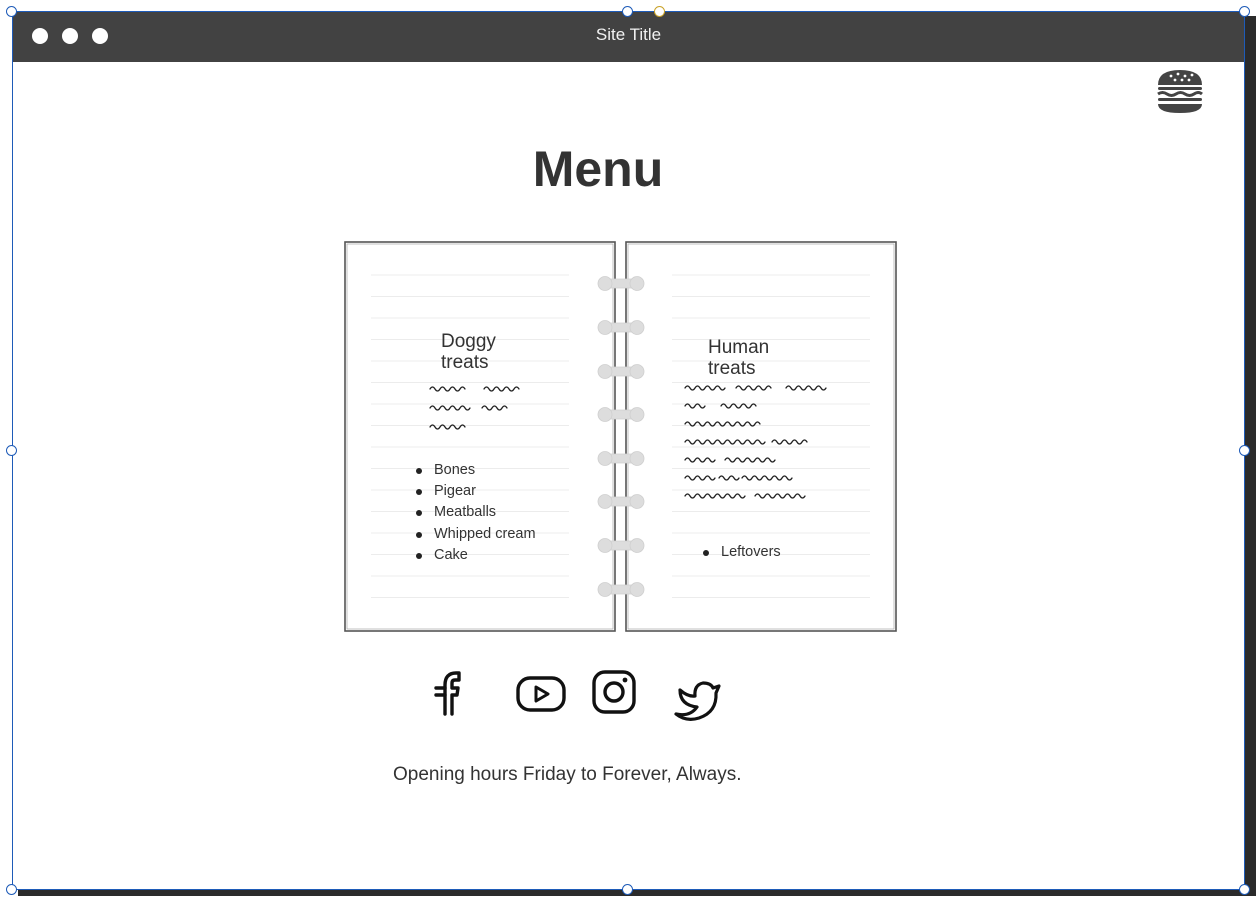 The width and height of the screenshot is (1259, 899). Describe the element at coordinates (11, 450) in the screenshot. I see `resize-handle-left` at that location.